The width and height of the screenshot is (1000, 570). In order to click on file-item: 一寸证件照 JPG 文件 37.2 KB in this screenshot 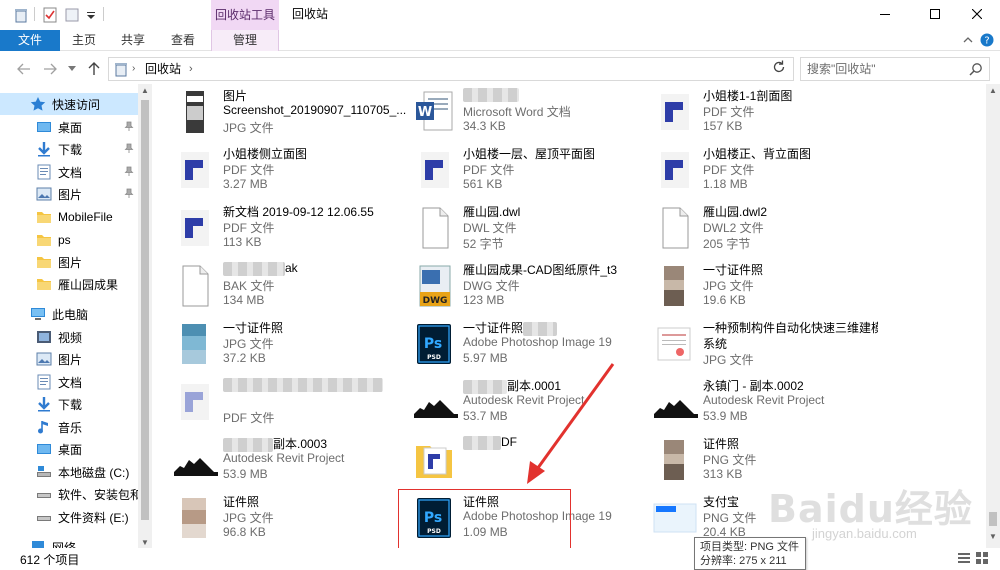, I will do `click(275, 344)`.